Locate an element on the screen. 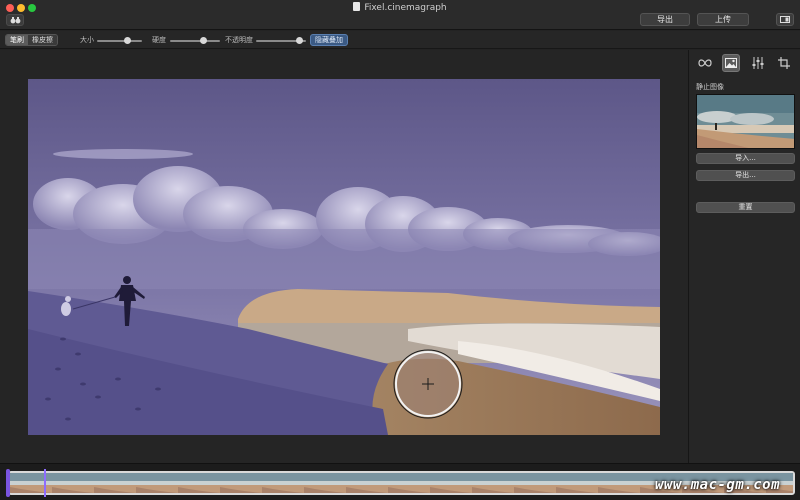  hardness-label: 硬度 is located at coordinates (159, 40).